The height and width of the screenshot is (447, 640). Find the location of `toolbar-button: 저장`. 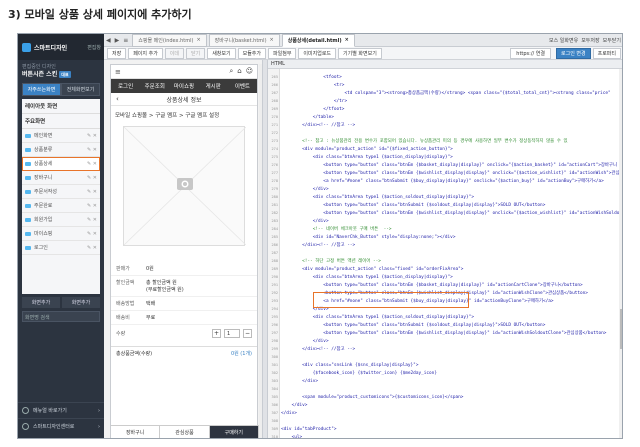

toolbar-button: 저장 is located at coordinates (117, 53).